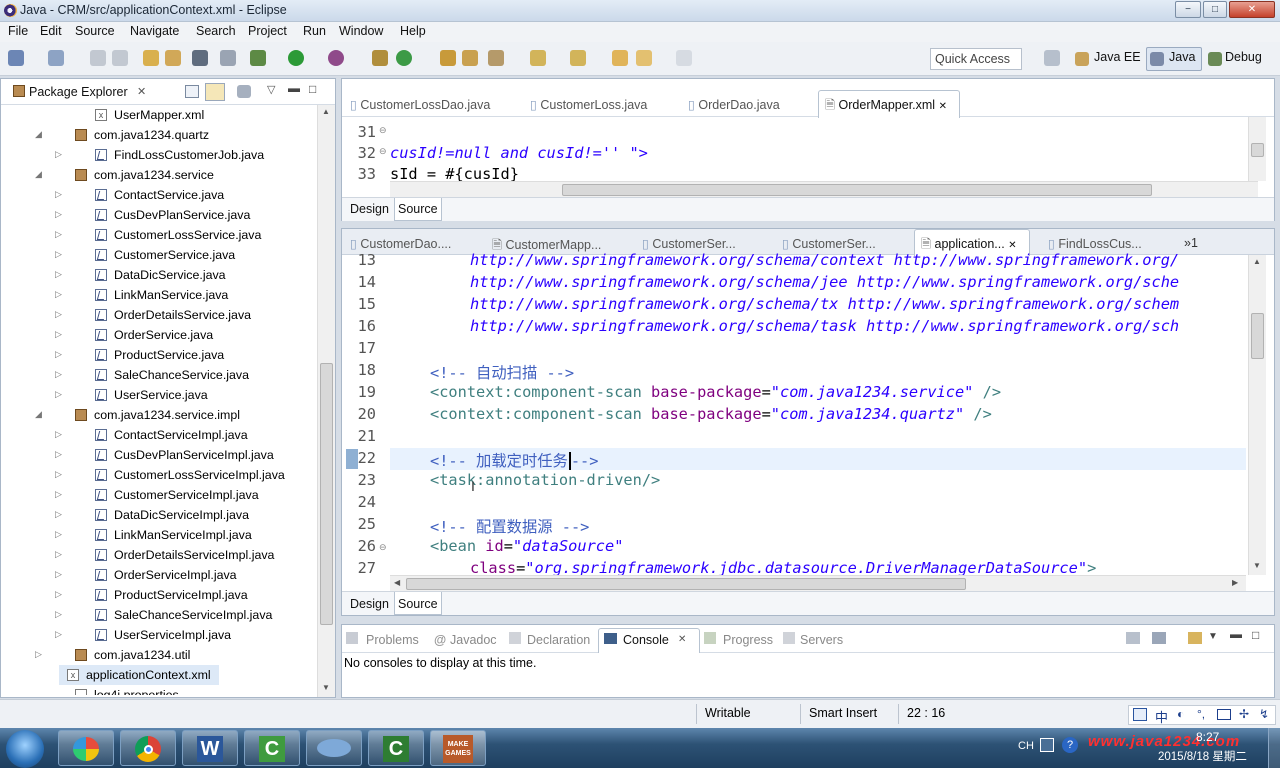 Image resolution: width=1280 pixels, height=768 pixels. Describe the element at coordinates (448, 58) in the screenshot. I see `open-folder-icon` at that location.